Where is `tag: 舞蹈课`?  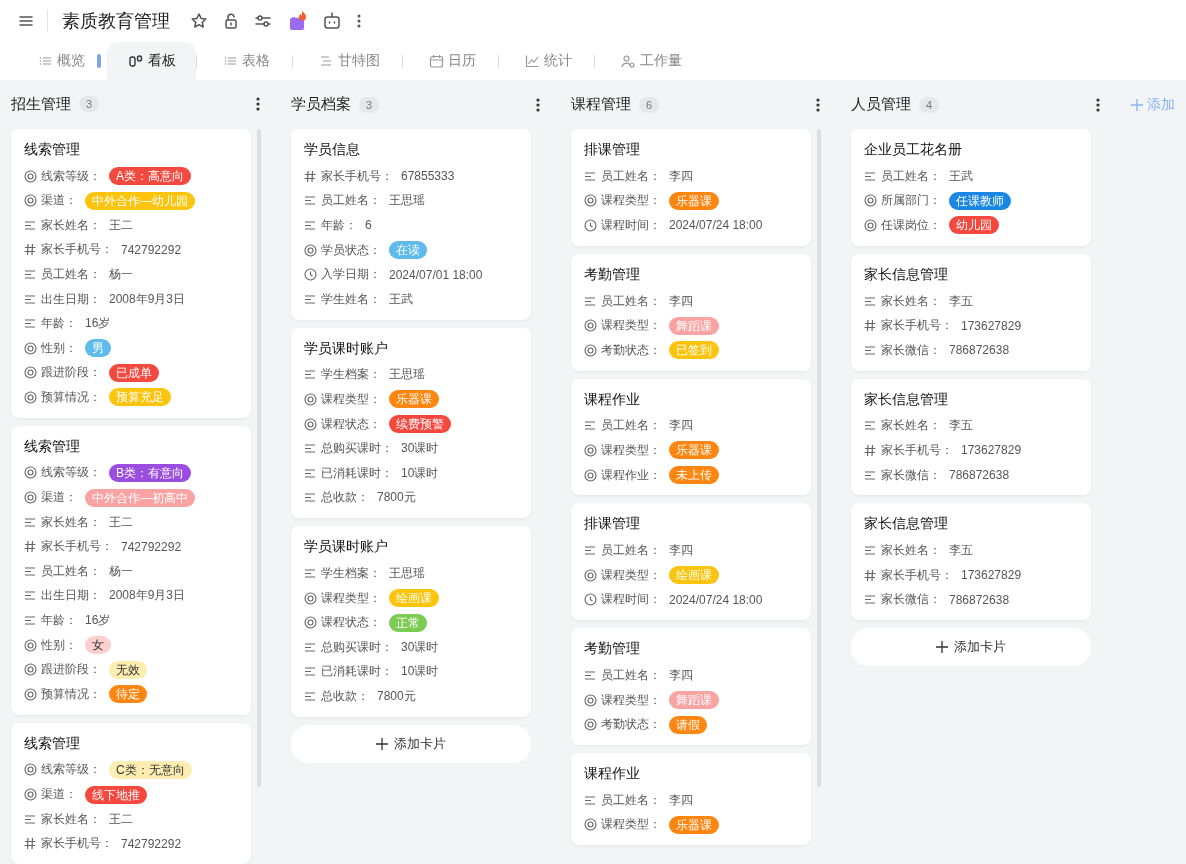 tag: 舞蹈课 is located at coordinates (694, 325).